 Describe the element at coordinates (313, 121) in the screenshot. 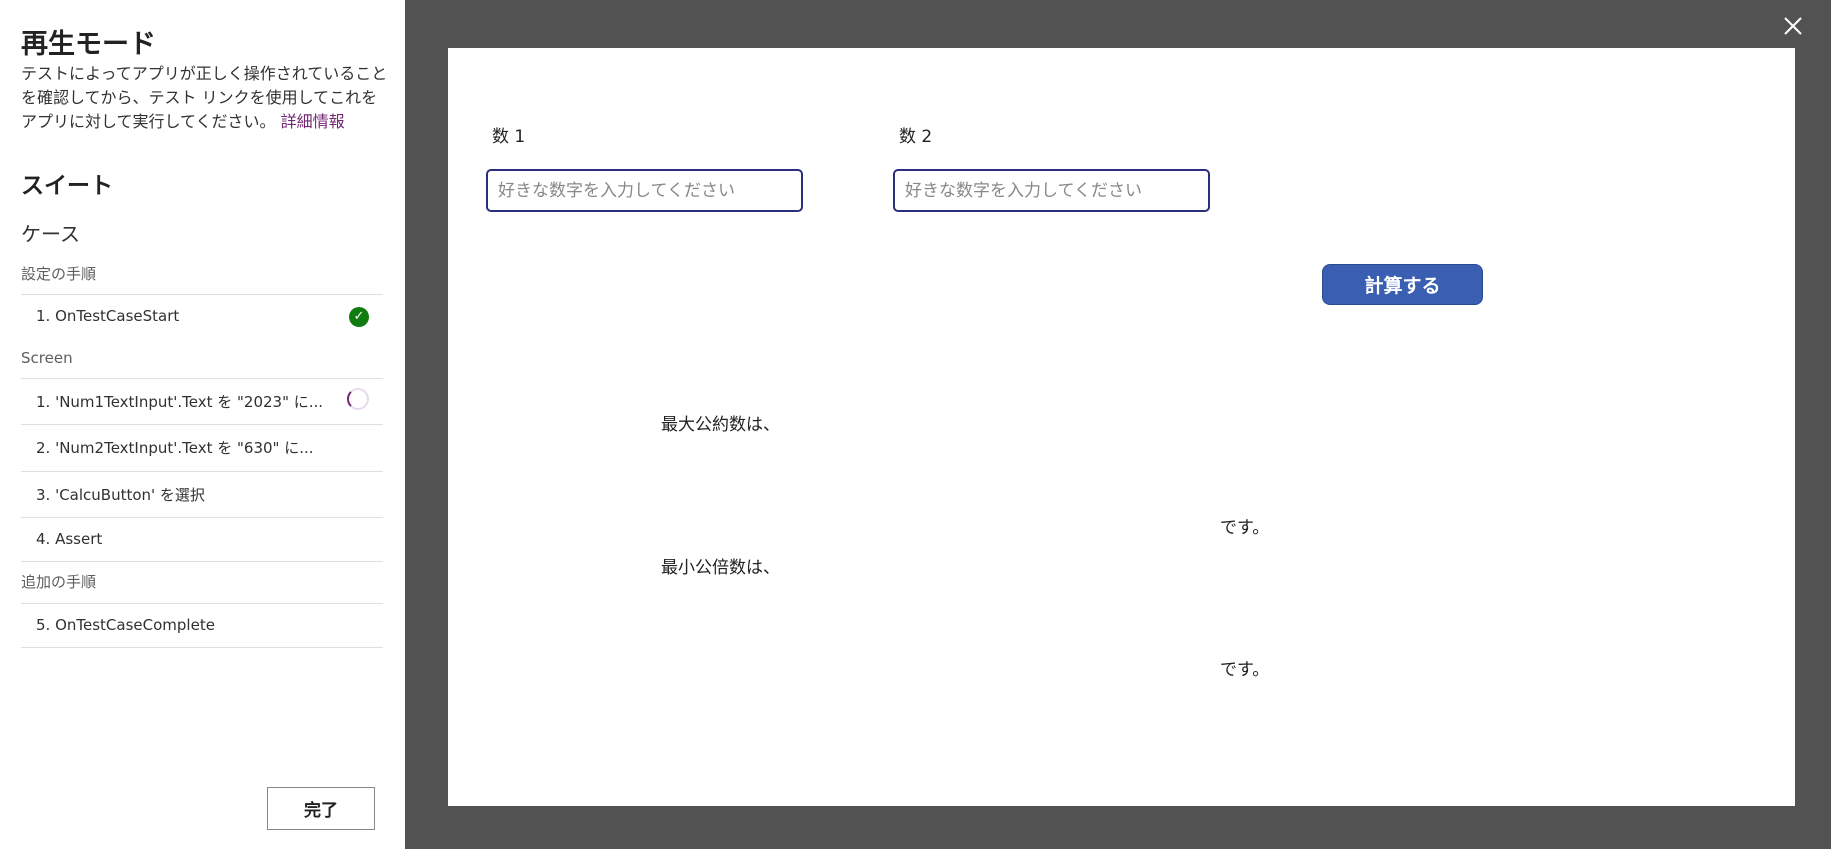

I see `more-info-link: 詳細情報` at that location.